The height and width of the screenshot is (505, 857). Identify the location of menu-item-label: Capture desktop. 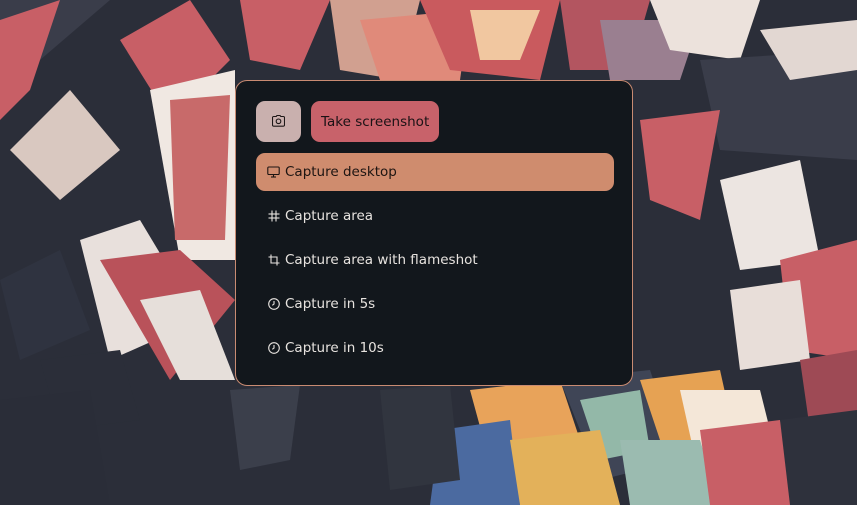
(341, 172).